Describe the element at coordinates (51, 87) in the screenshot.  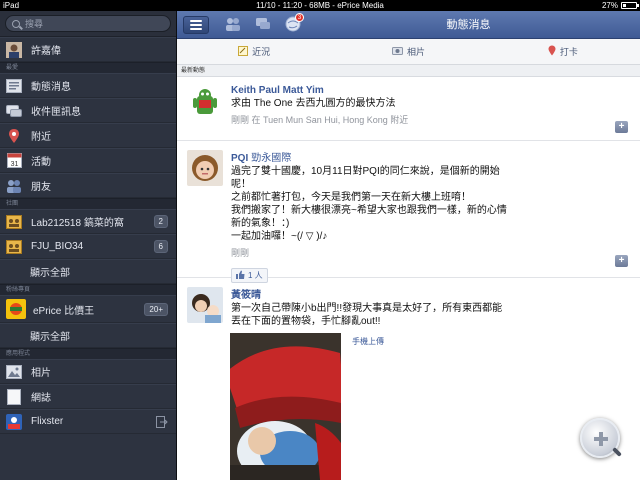
I see `sidebar-item-label: 動態消息` at that location.